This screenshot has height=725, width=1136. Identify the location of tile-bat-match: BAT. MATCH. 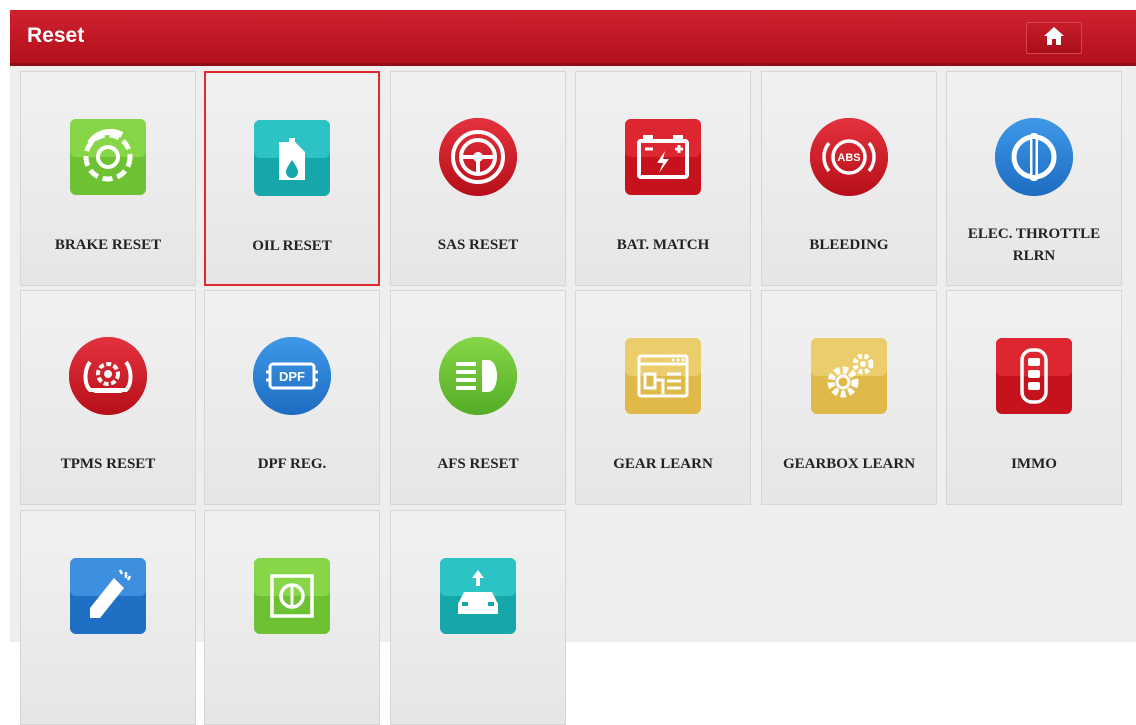
(663, 178).